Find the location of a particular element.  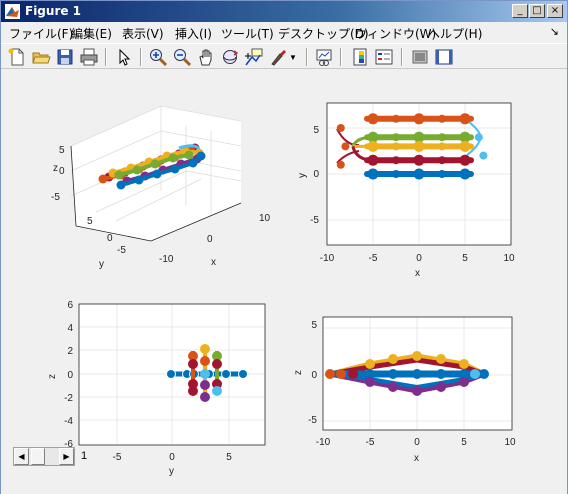

tick-z3d-mid: 0 is located at coordinates (62, 171).